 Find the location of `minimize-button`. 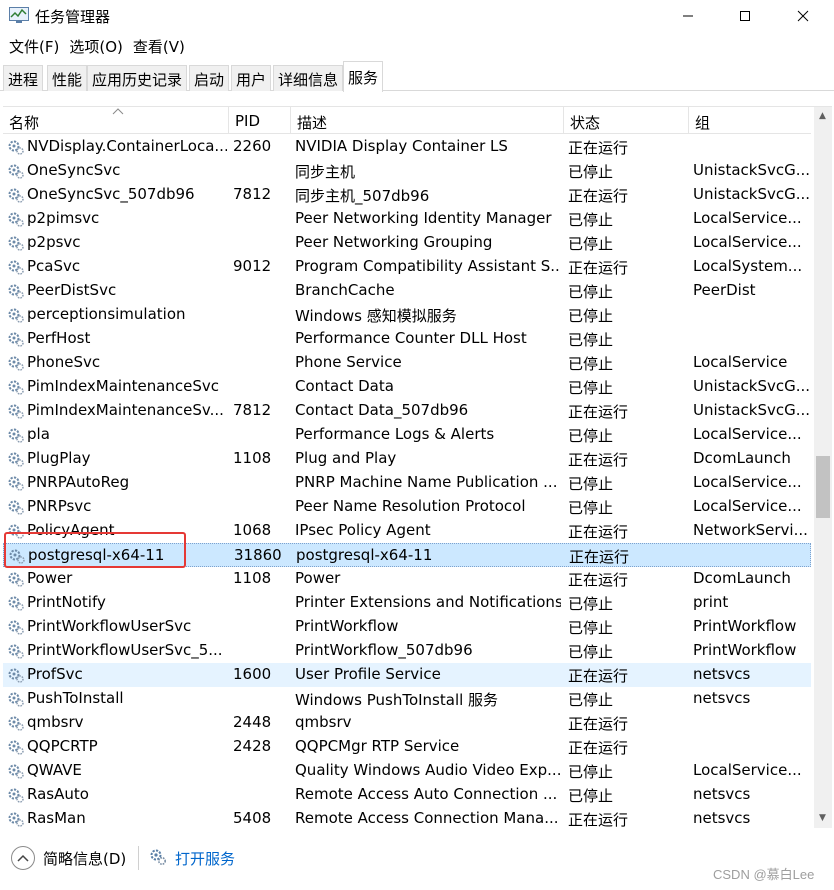

minimize-button is located at coordinates (688, 16).